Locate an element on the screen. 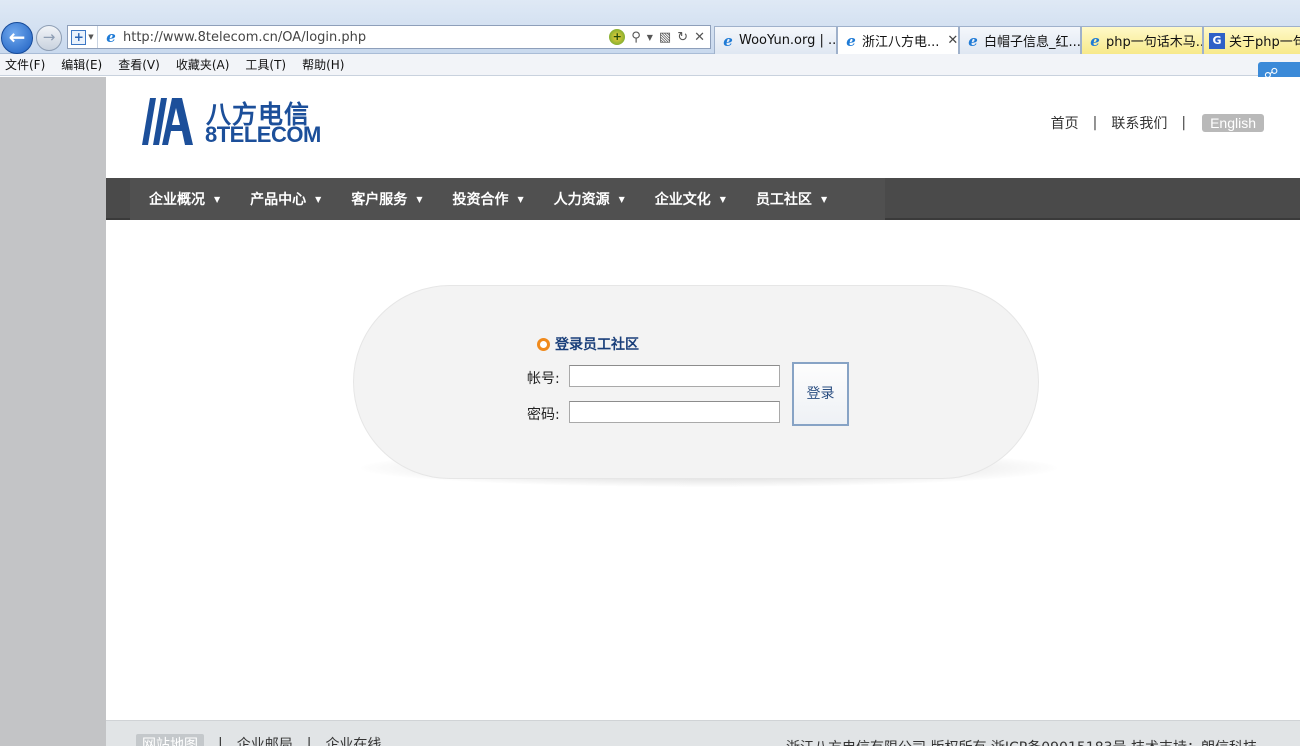  logo-english-text: 8TELECOM is located at coordinates (263, 134).